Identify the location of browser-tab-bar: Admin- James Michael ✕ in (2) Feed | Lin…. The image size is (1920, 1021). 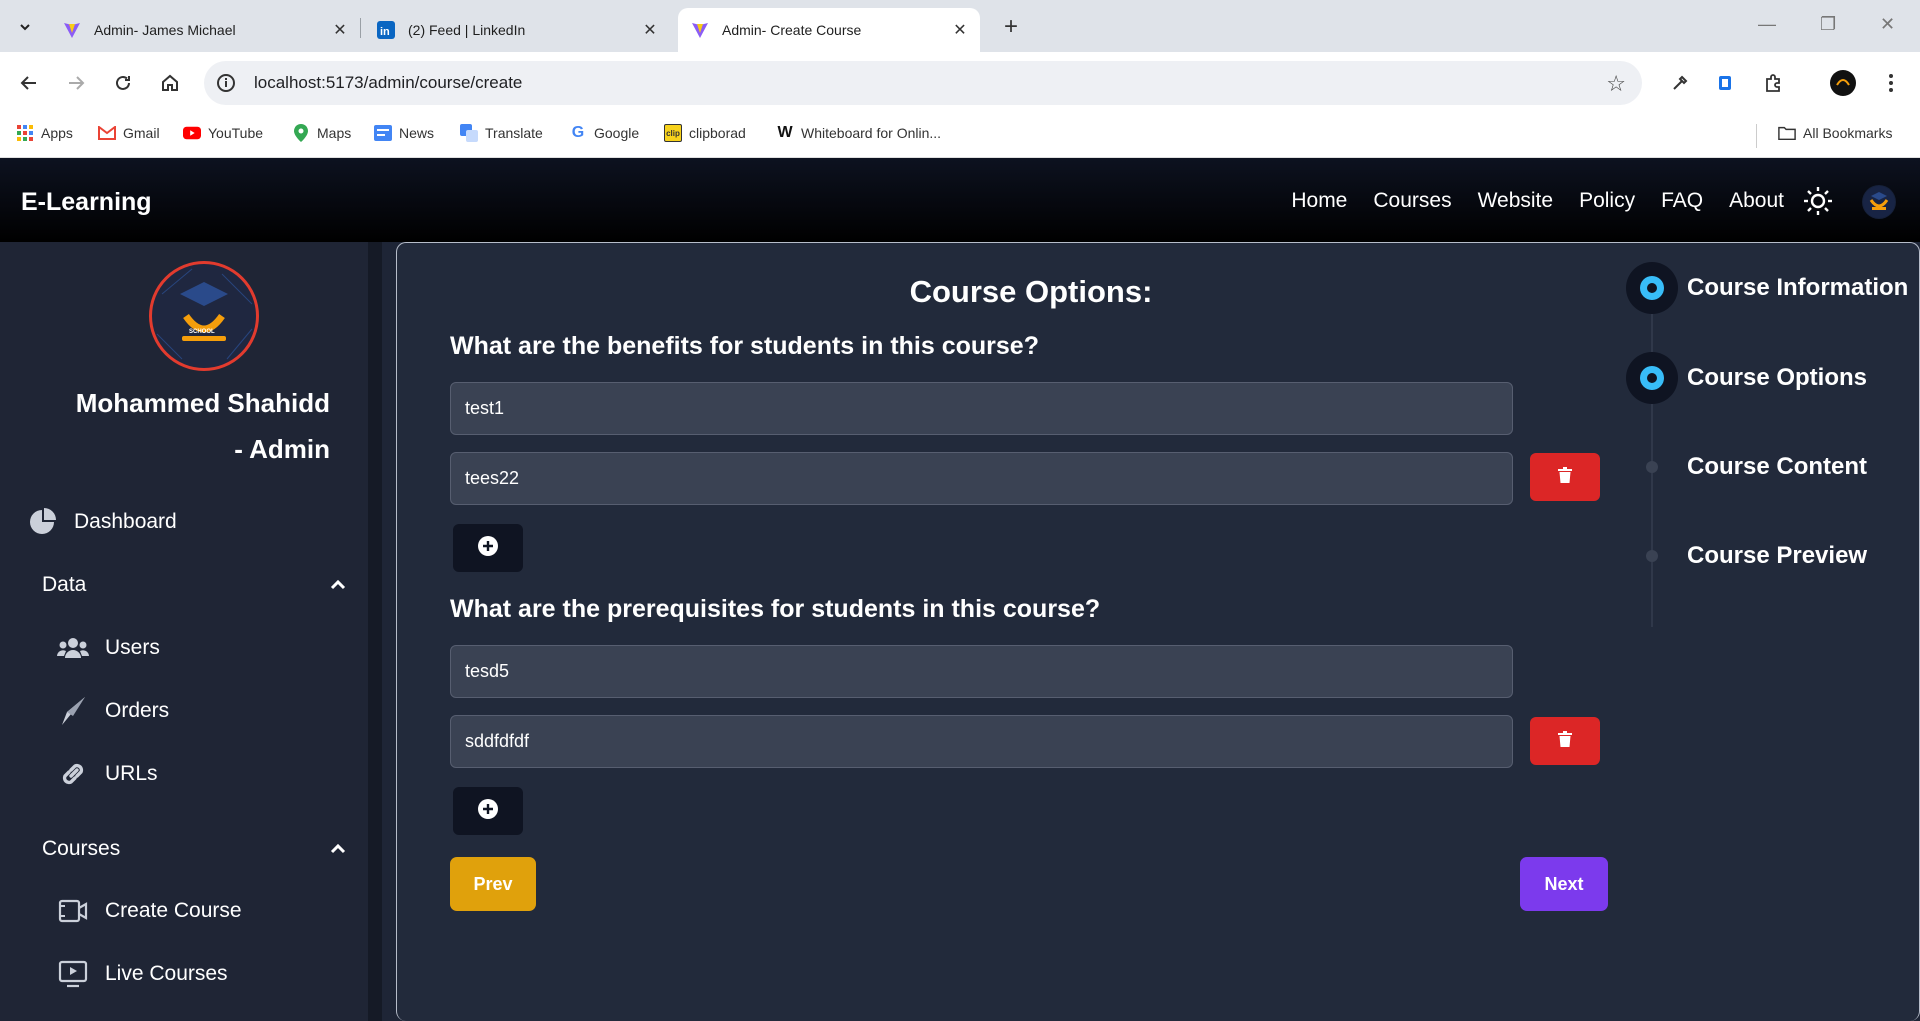
(960, 26).